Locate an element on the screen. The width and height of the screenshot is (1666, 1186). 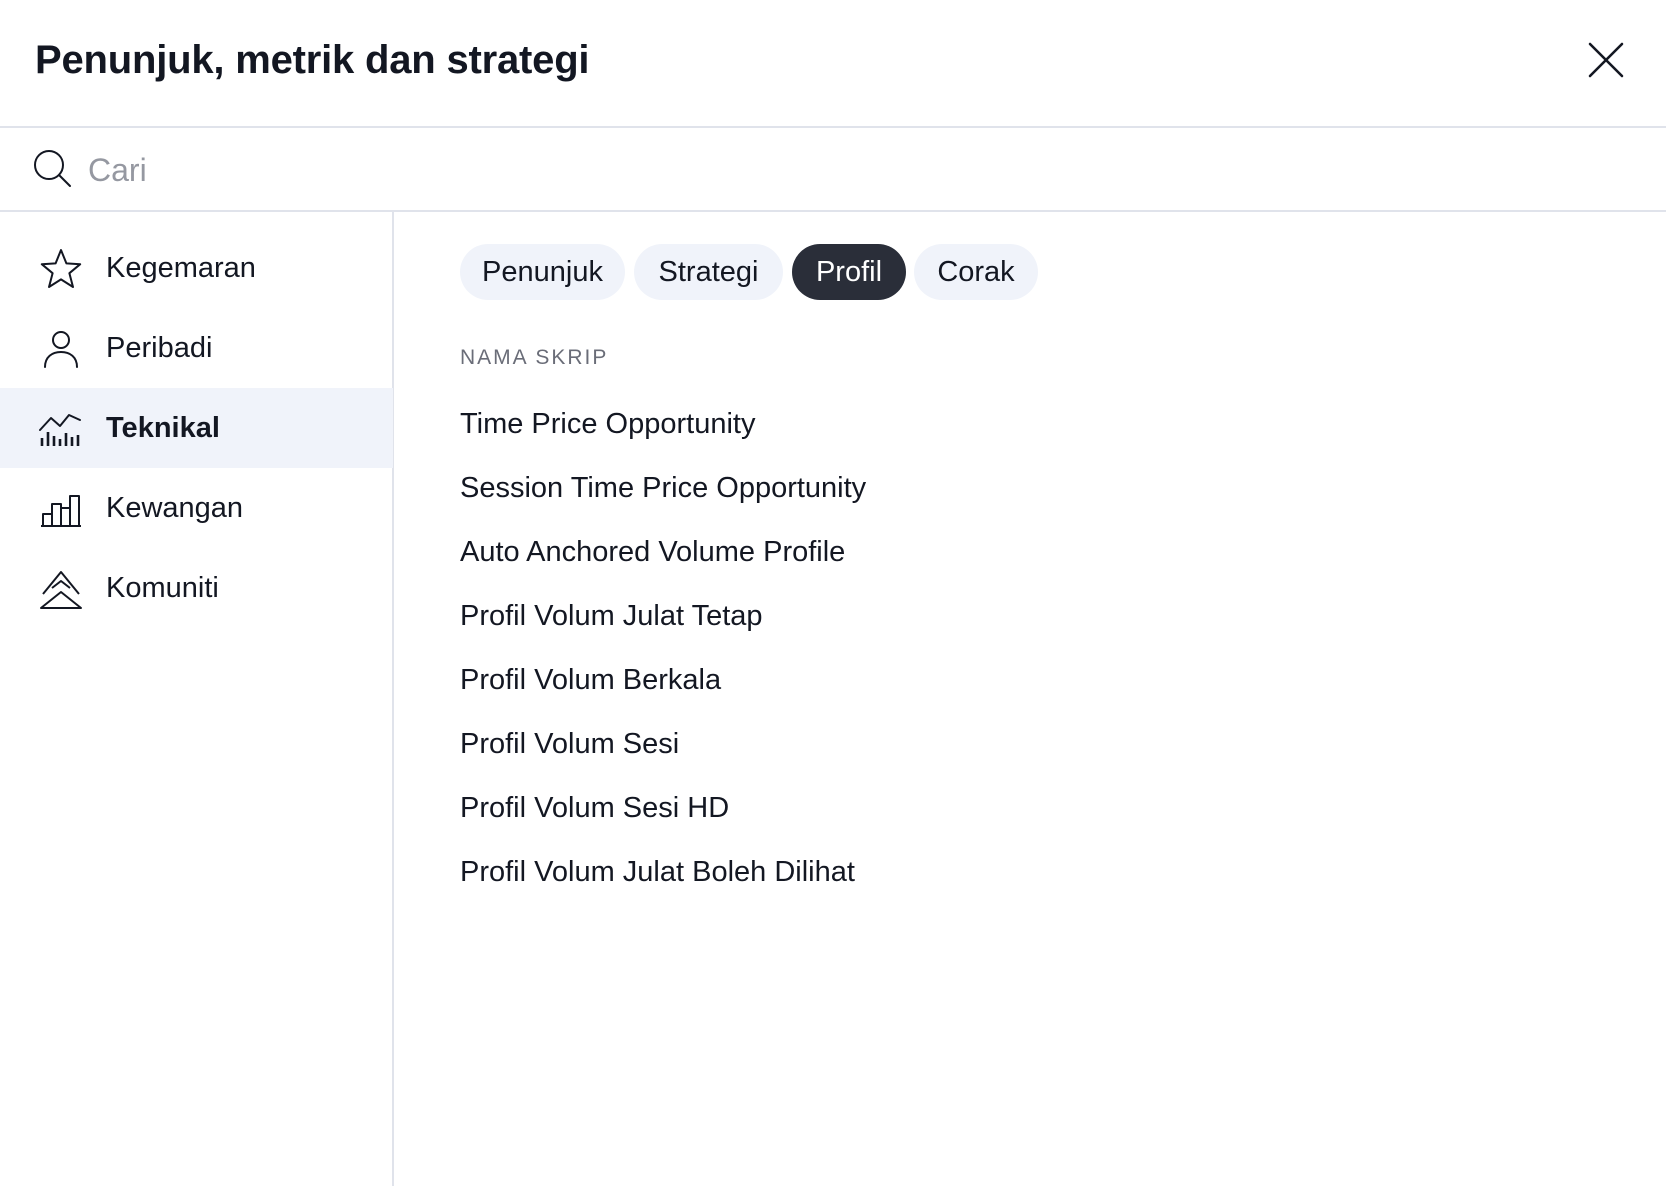
dialog-header: Penunjuk, metrik dan strategi is located at coordinates (833, 64).